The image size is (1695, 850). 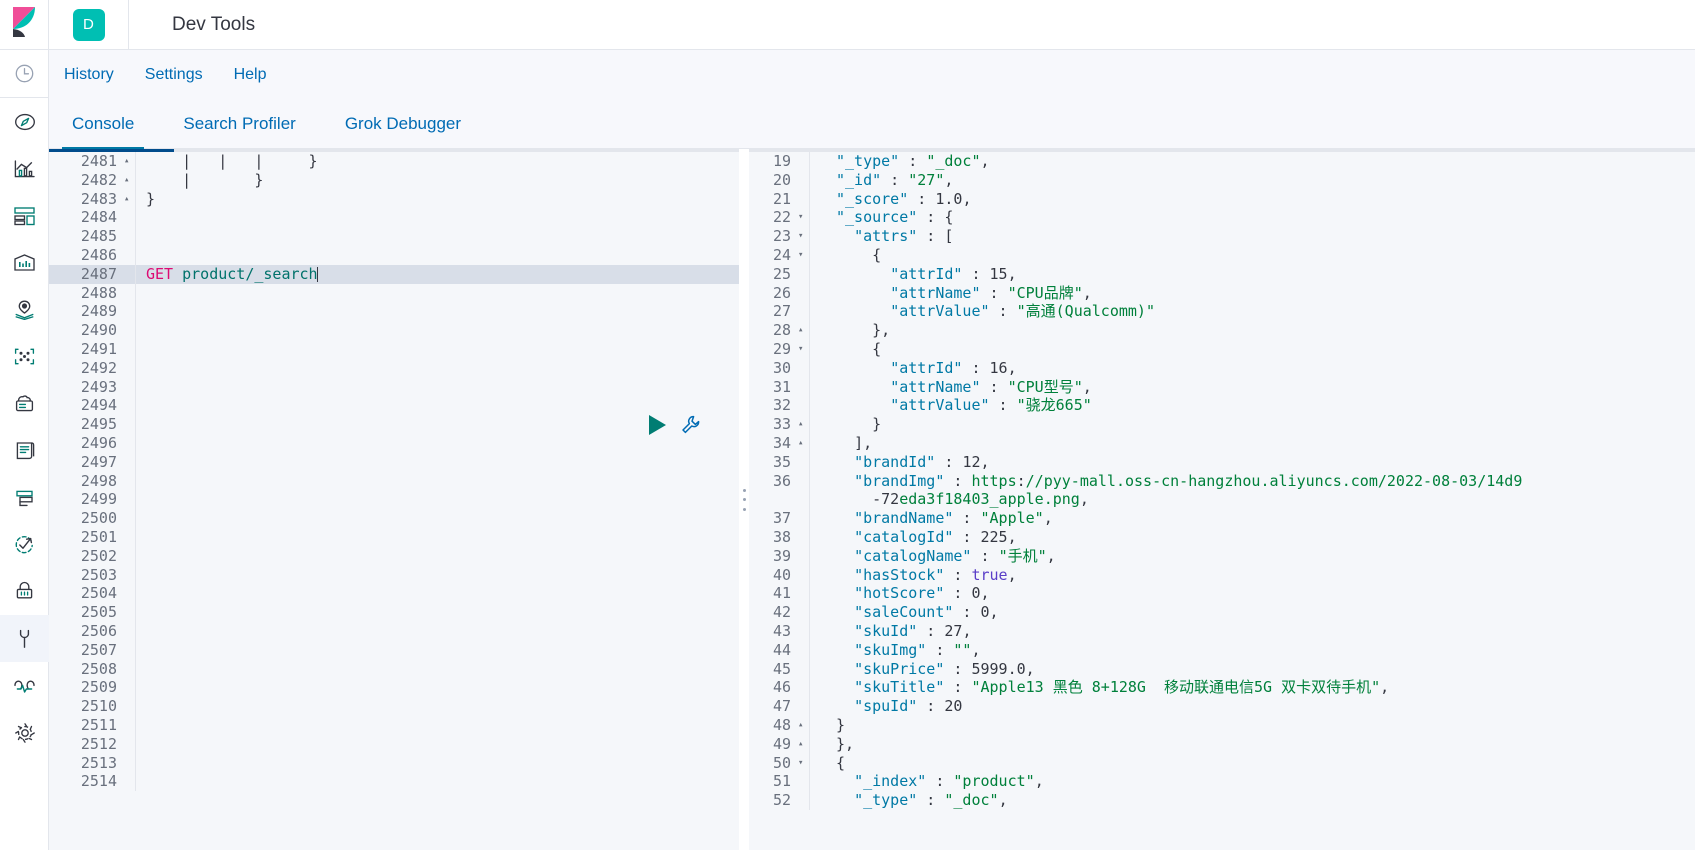 What do you see at coordinates (1222, 669) in the screenshot?
I see `code-line: 45 "skuPrice" : 5999.0,` at bounding box center [1222, 669].